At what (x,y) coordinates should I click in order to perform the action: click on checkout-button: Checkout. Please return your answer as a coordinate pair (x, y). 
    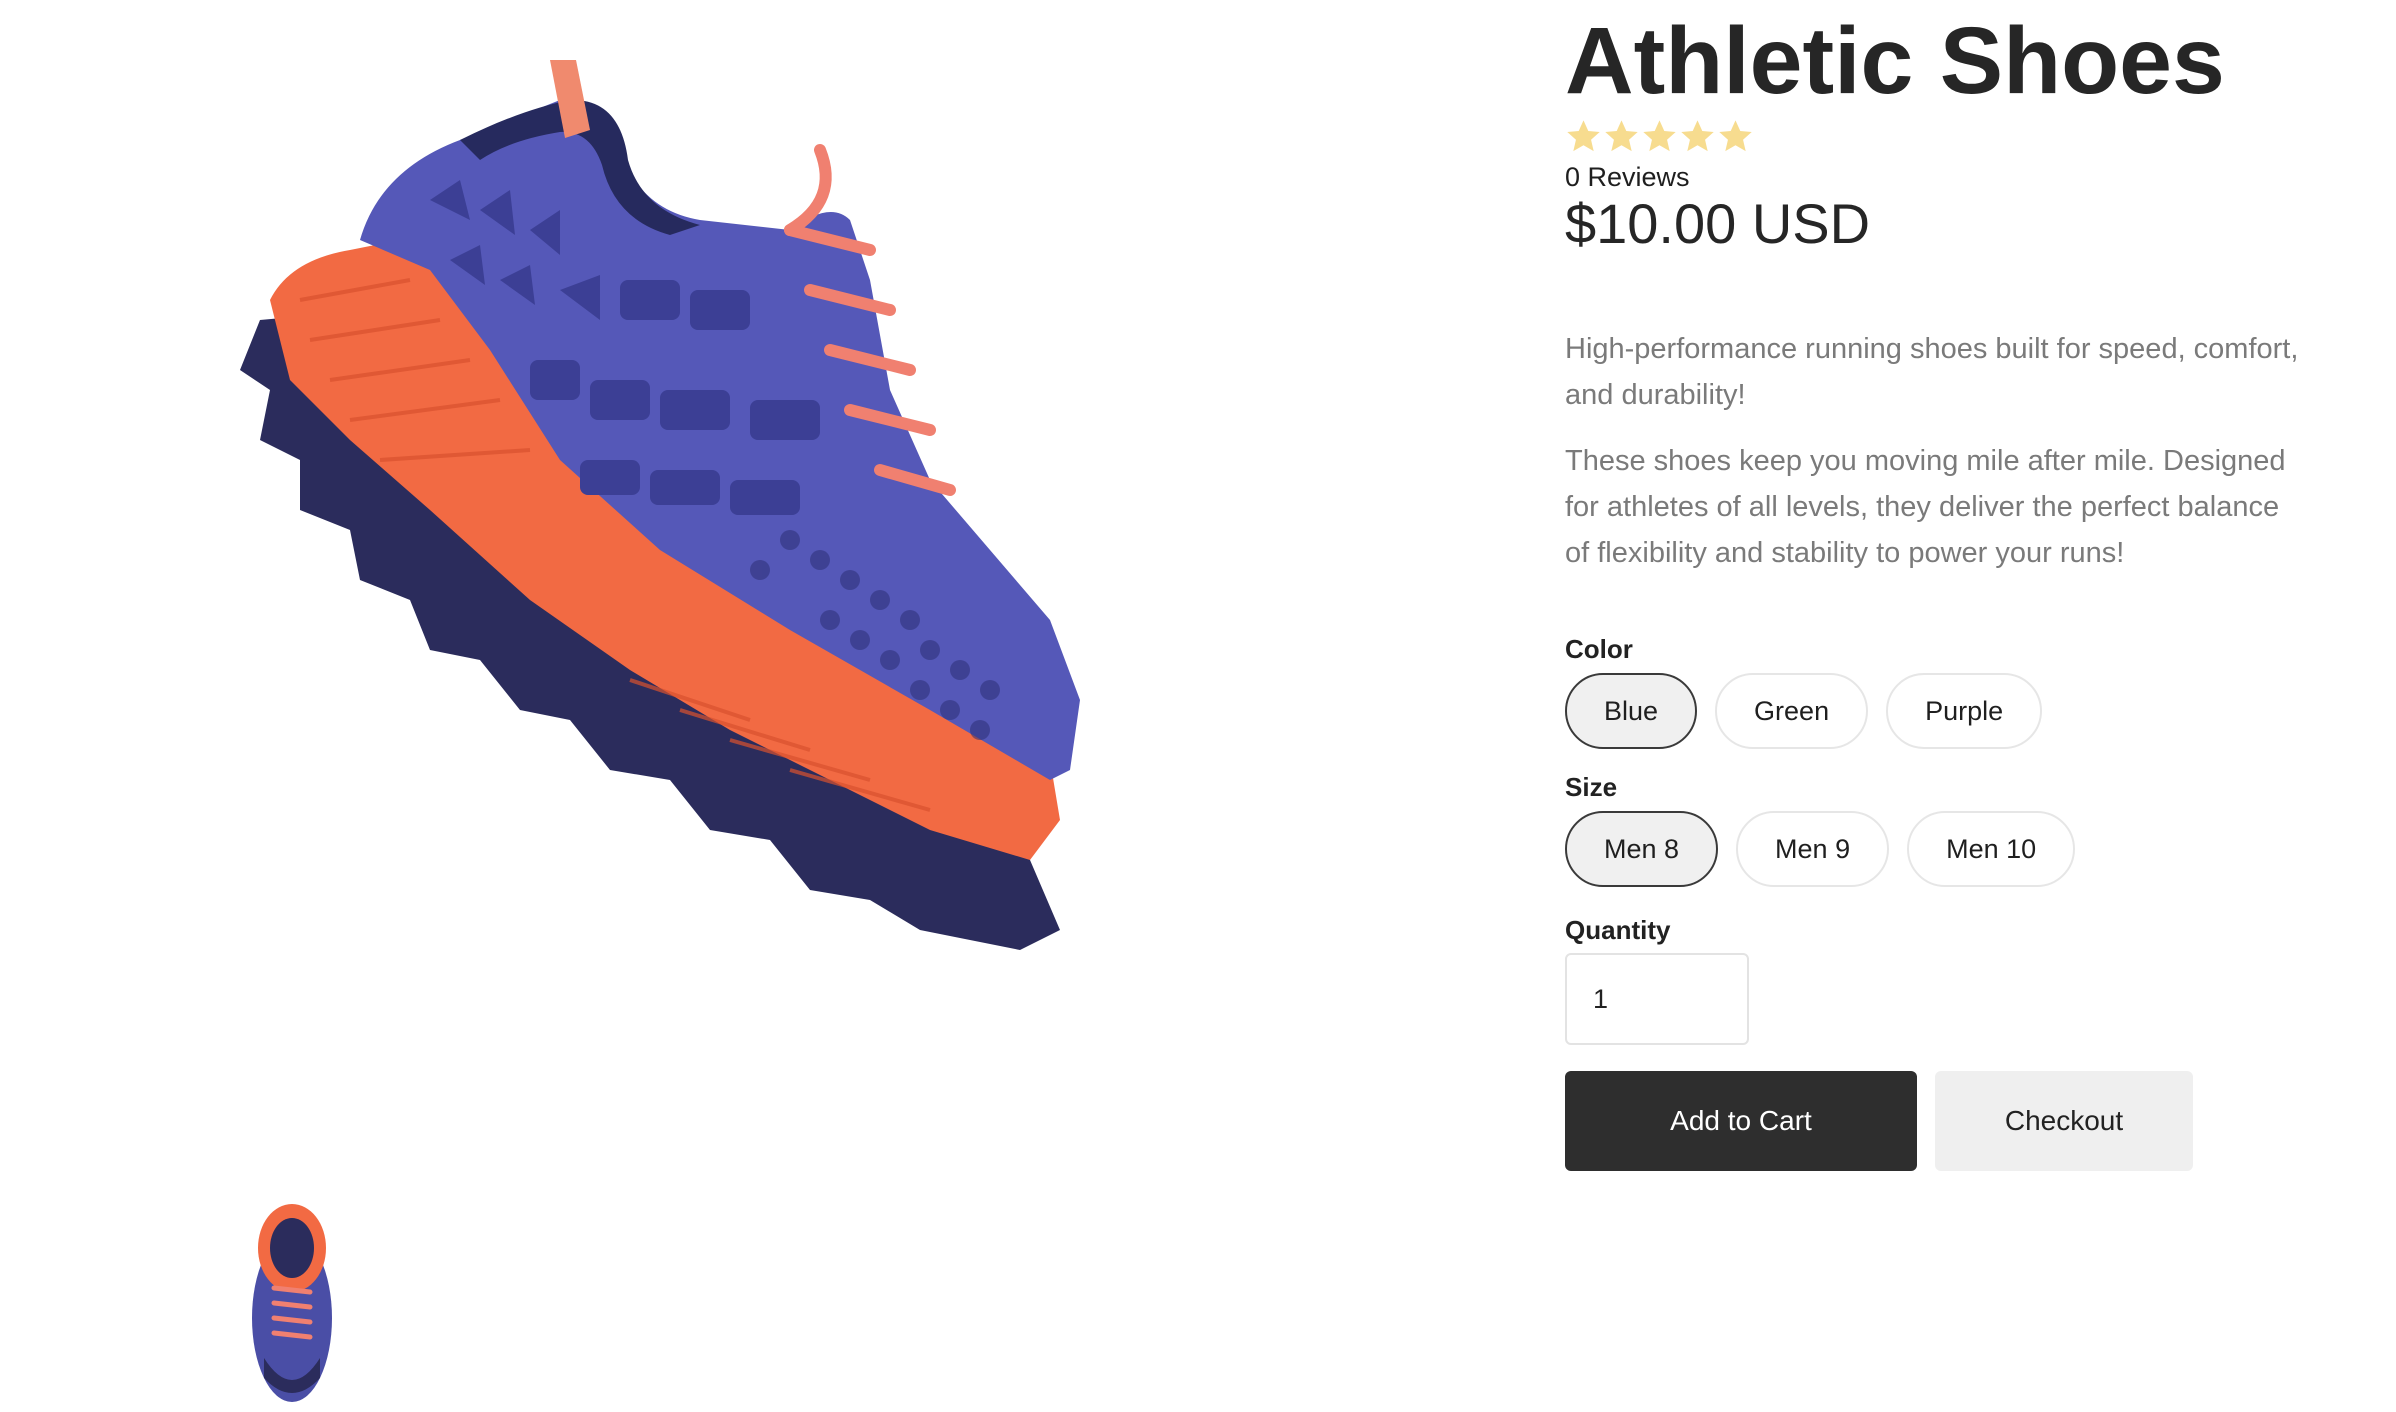
    Looking at the image, I should click on (2064, 1121).